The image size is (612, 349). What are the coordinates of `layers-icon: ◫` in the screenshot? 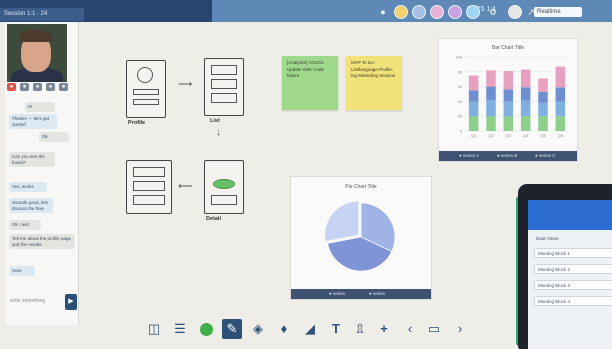 It's located at (154, 329).